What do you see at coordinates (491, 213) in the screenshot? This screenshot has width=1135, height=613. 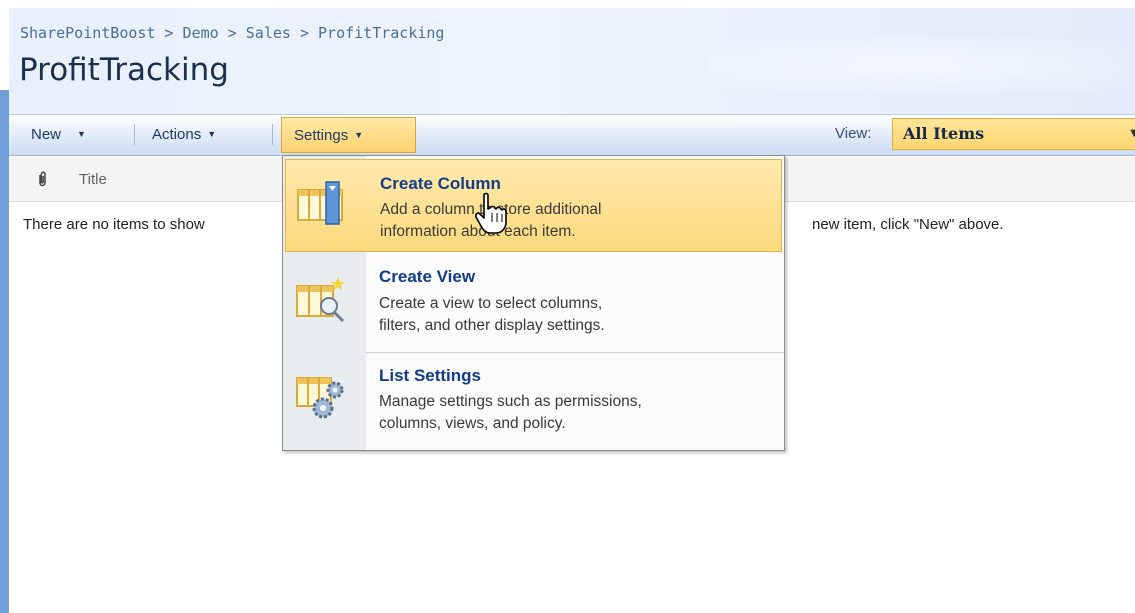 I see `hand-cursor-icon` at bounding box center [491, 213].